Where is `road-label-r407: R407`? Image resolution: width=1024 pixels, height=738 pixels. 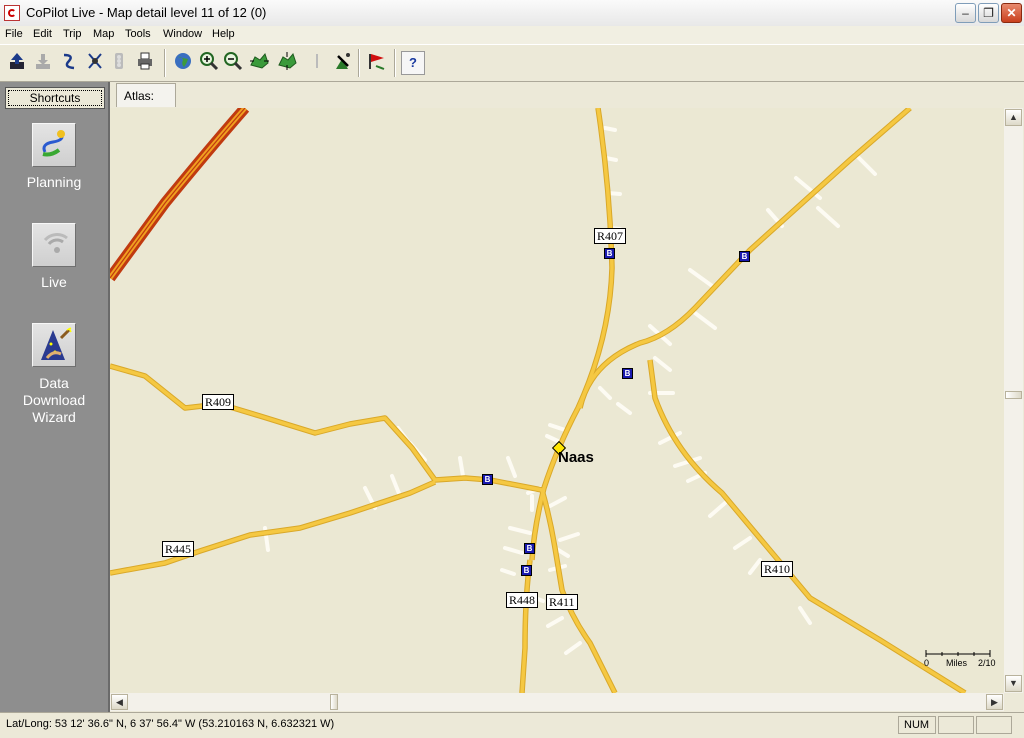
road-label-r407: R407 is located at coordinates (610, 236).